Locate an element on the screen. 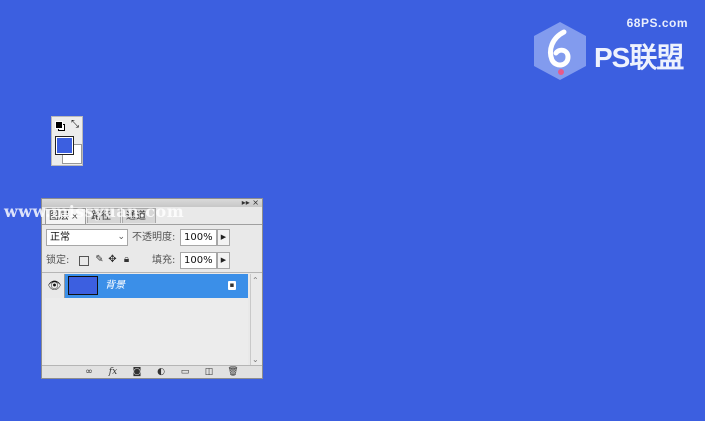 The image size is (705, 421). panel-window-buttons: ▸▸ × is located at coordinates (250, 203).